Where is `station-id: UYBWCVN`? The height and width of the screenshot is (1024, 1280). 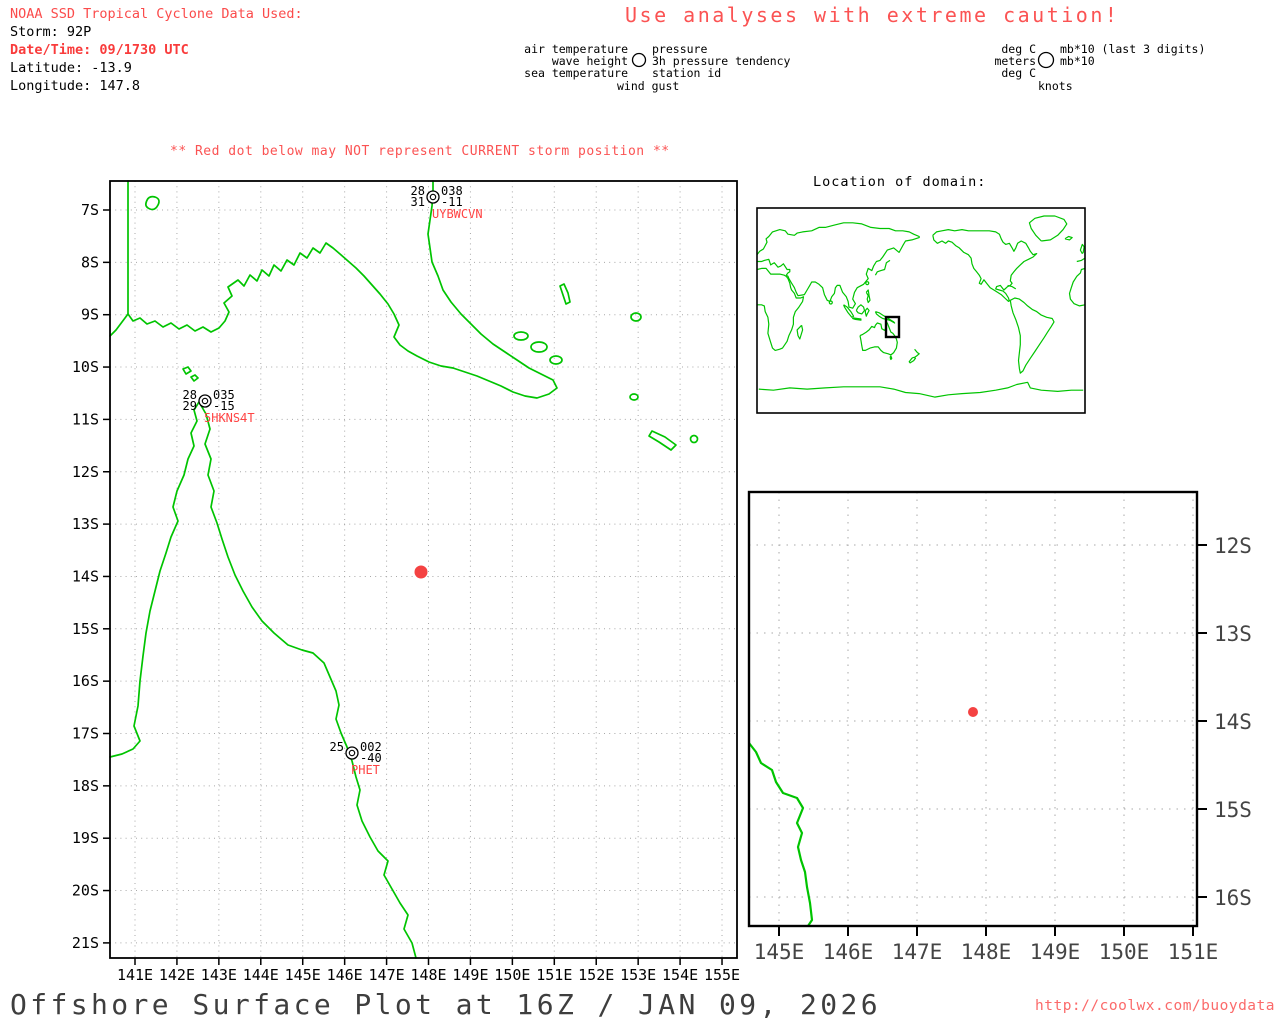 station-id: UYBWCVN is located at coordinates (457, 214).